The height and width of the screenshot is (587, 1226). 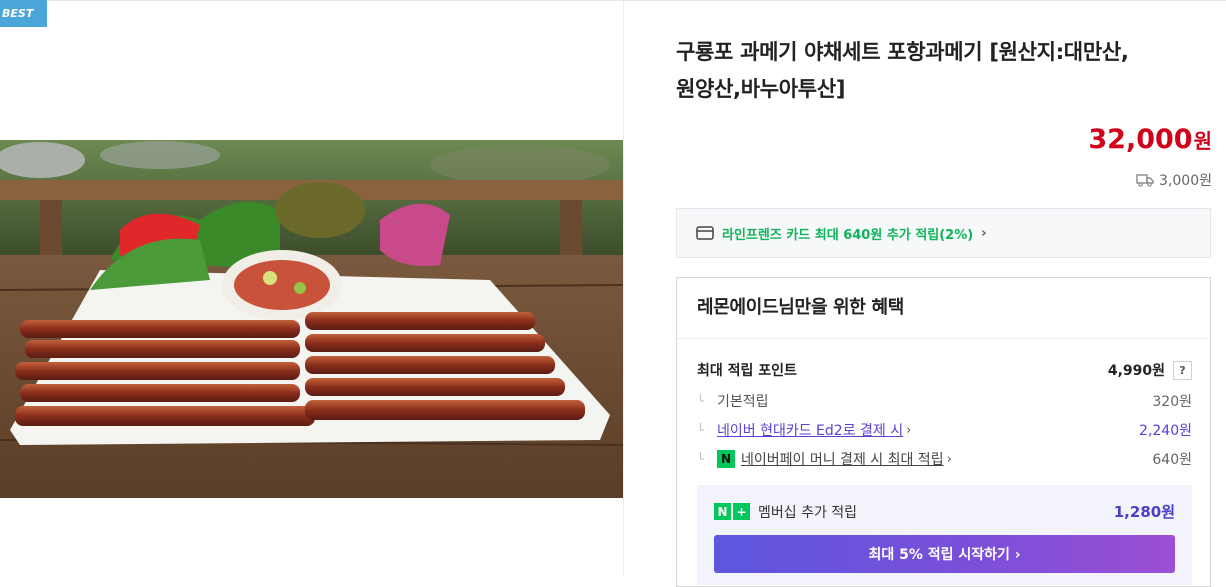 What do you see at coordinates (1172, 402) in the screenshot?
I see `basic-points-value: 320원` at bounding box center [1172, 402].